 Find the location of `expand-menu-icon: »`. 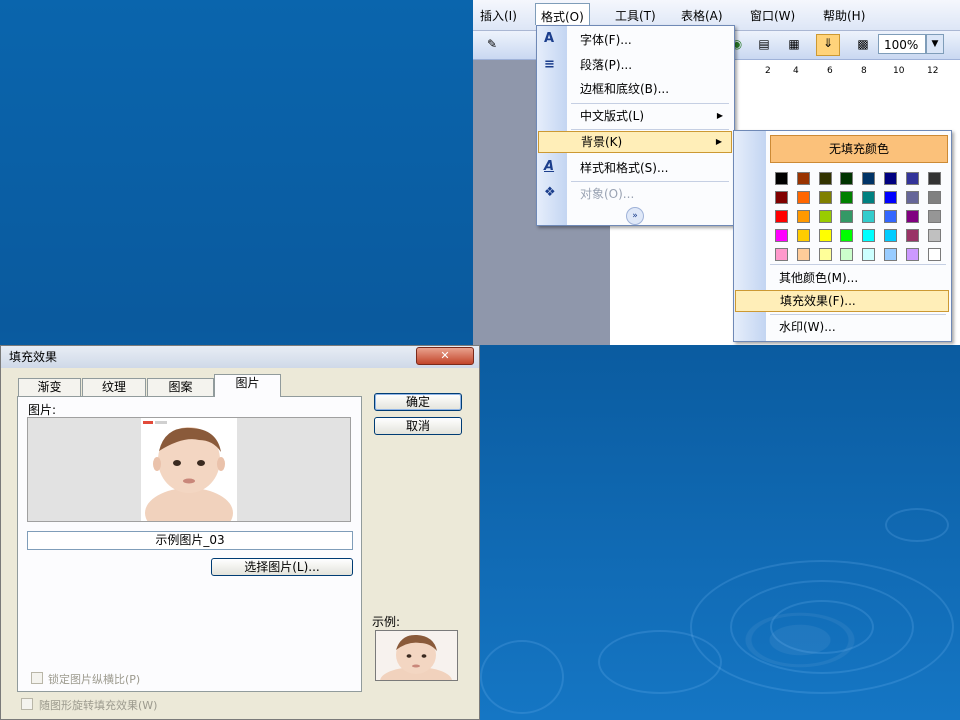

expand-menu-icon: » is located at coordinates (635, 216).